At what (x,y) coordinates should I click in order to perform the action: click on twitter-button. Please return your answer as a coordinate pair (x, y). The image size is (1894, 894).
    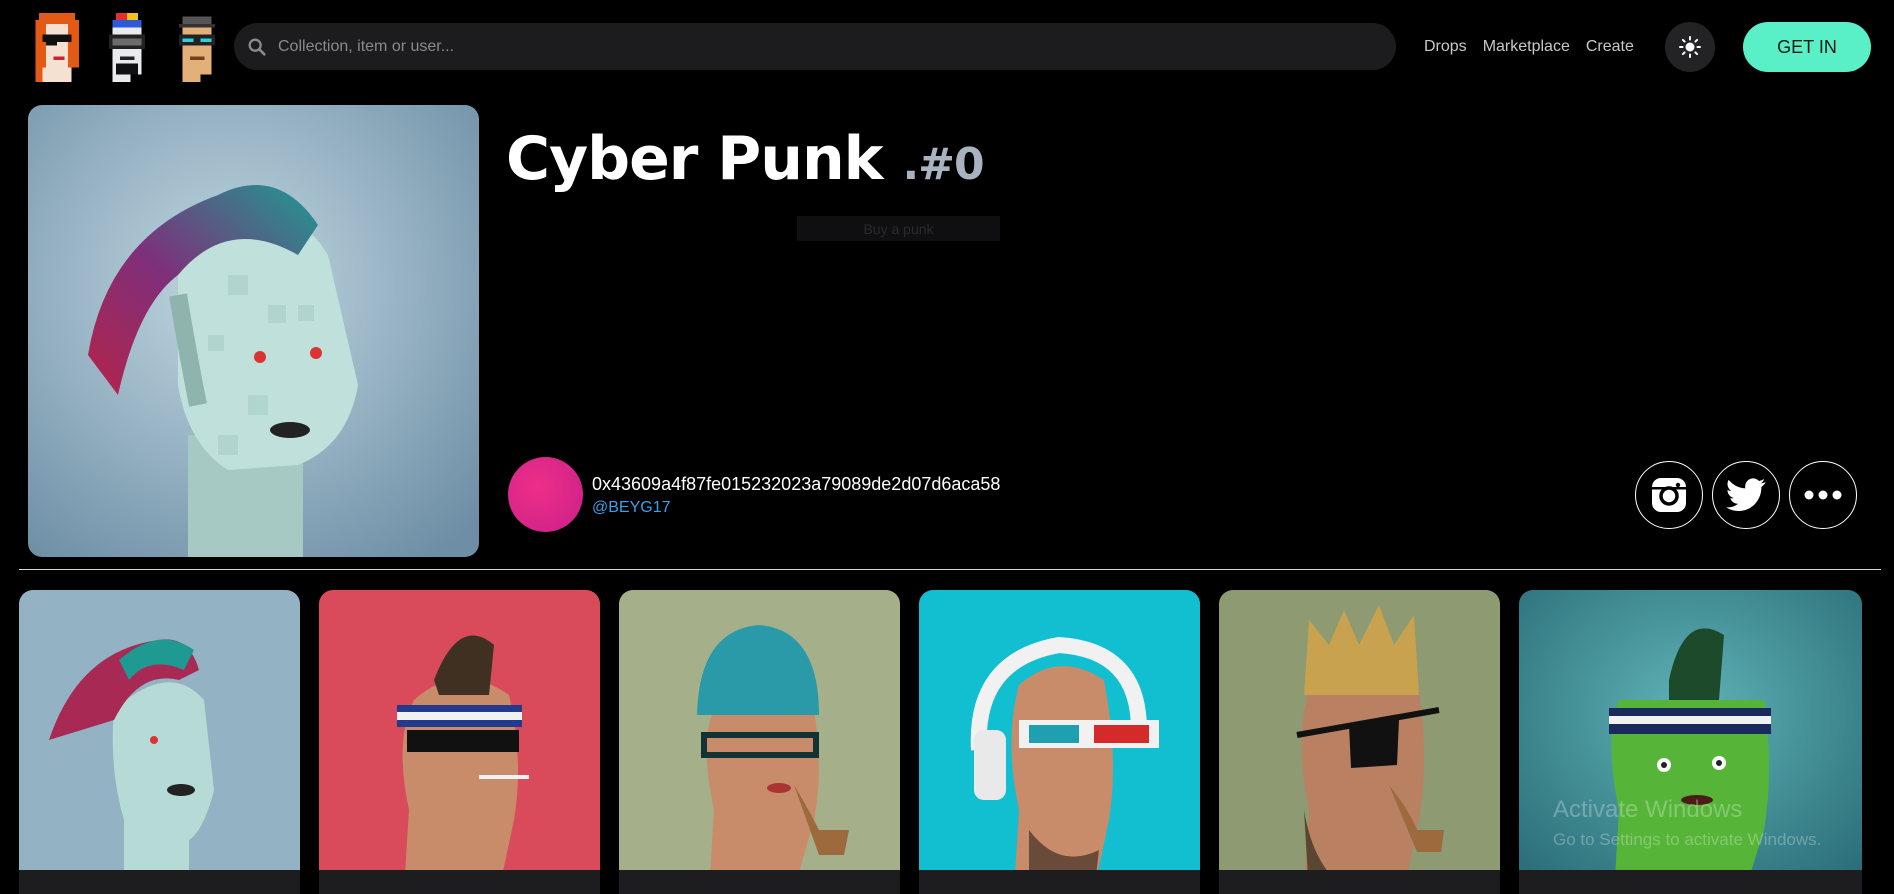
    Looking at the image, I should click on (1746, 495).